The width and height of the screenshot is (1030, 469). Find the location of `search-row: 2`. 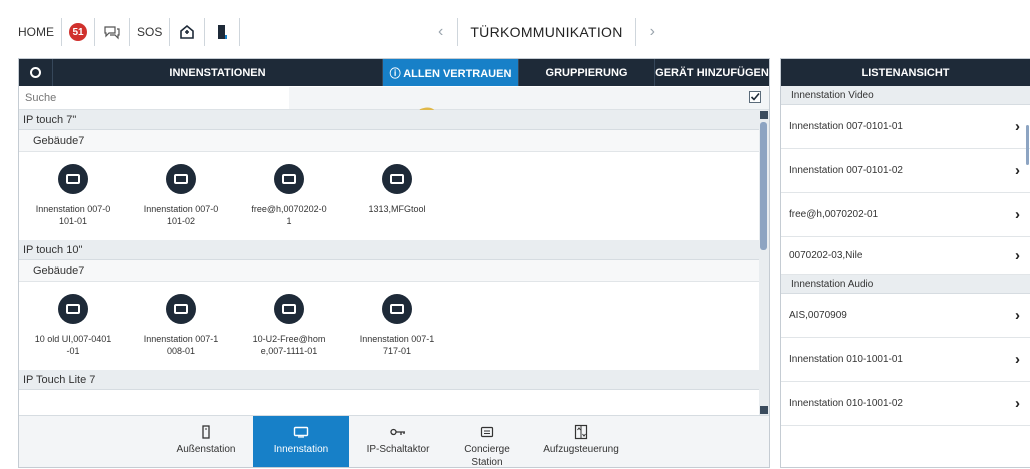

search-row: 2 is located at coordinates (394, 113).